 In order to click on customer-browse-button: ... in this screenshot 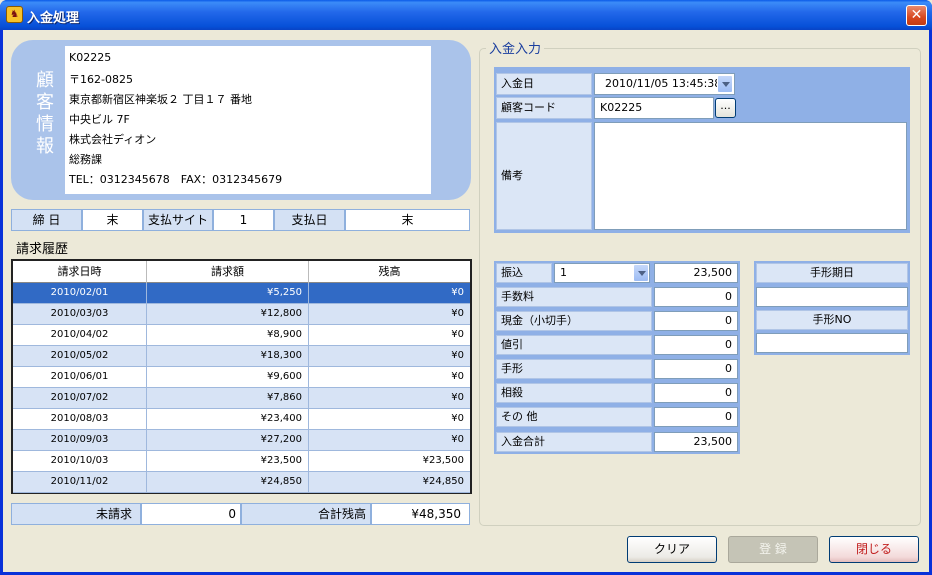, I will do `click(725, 108)`.